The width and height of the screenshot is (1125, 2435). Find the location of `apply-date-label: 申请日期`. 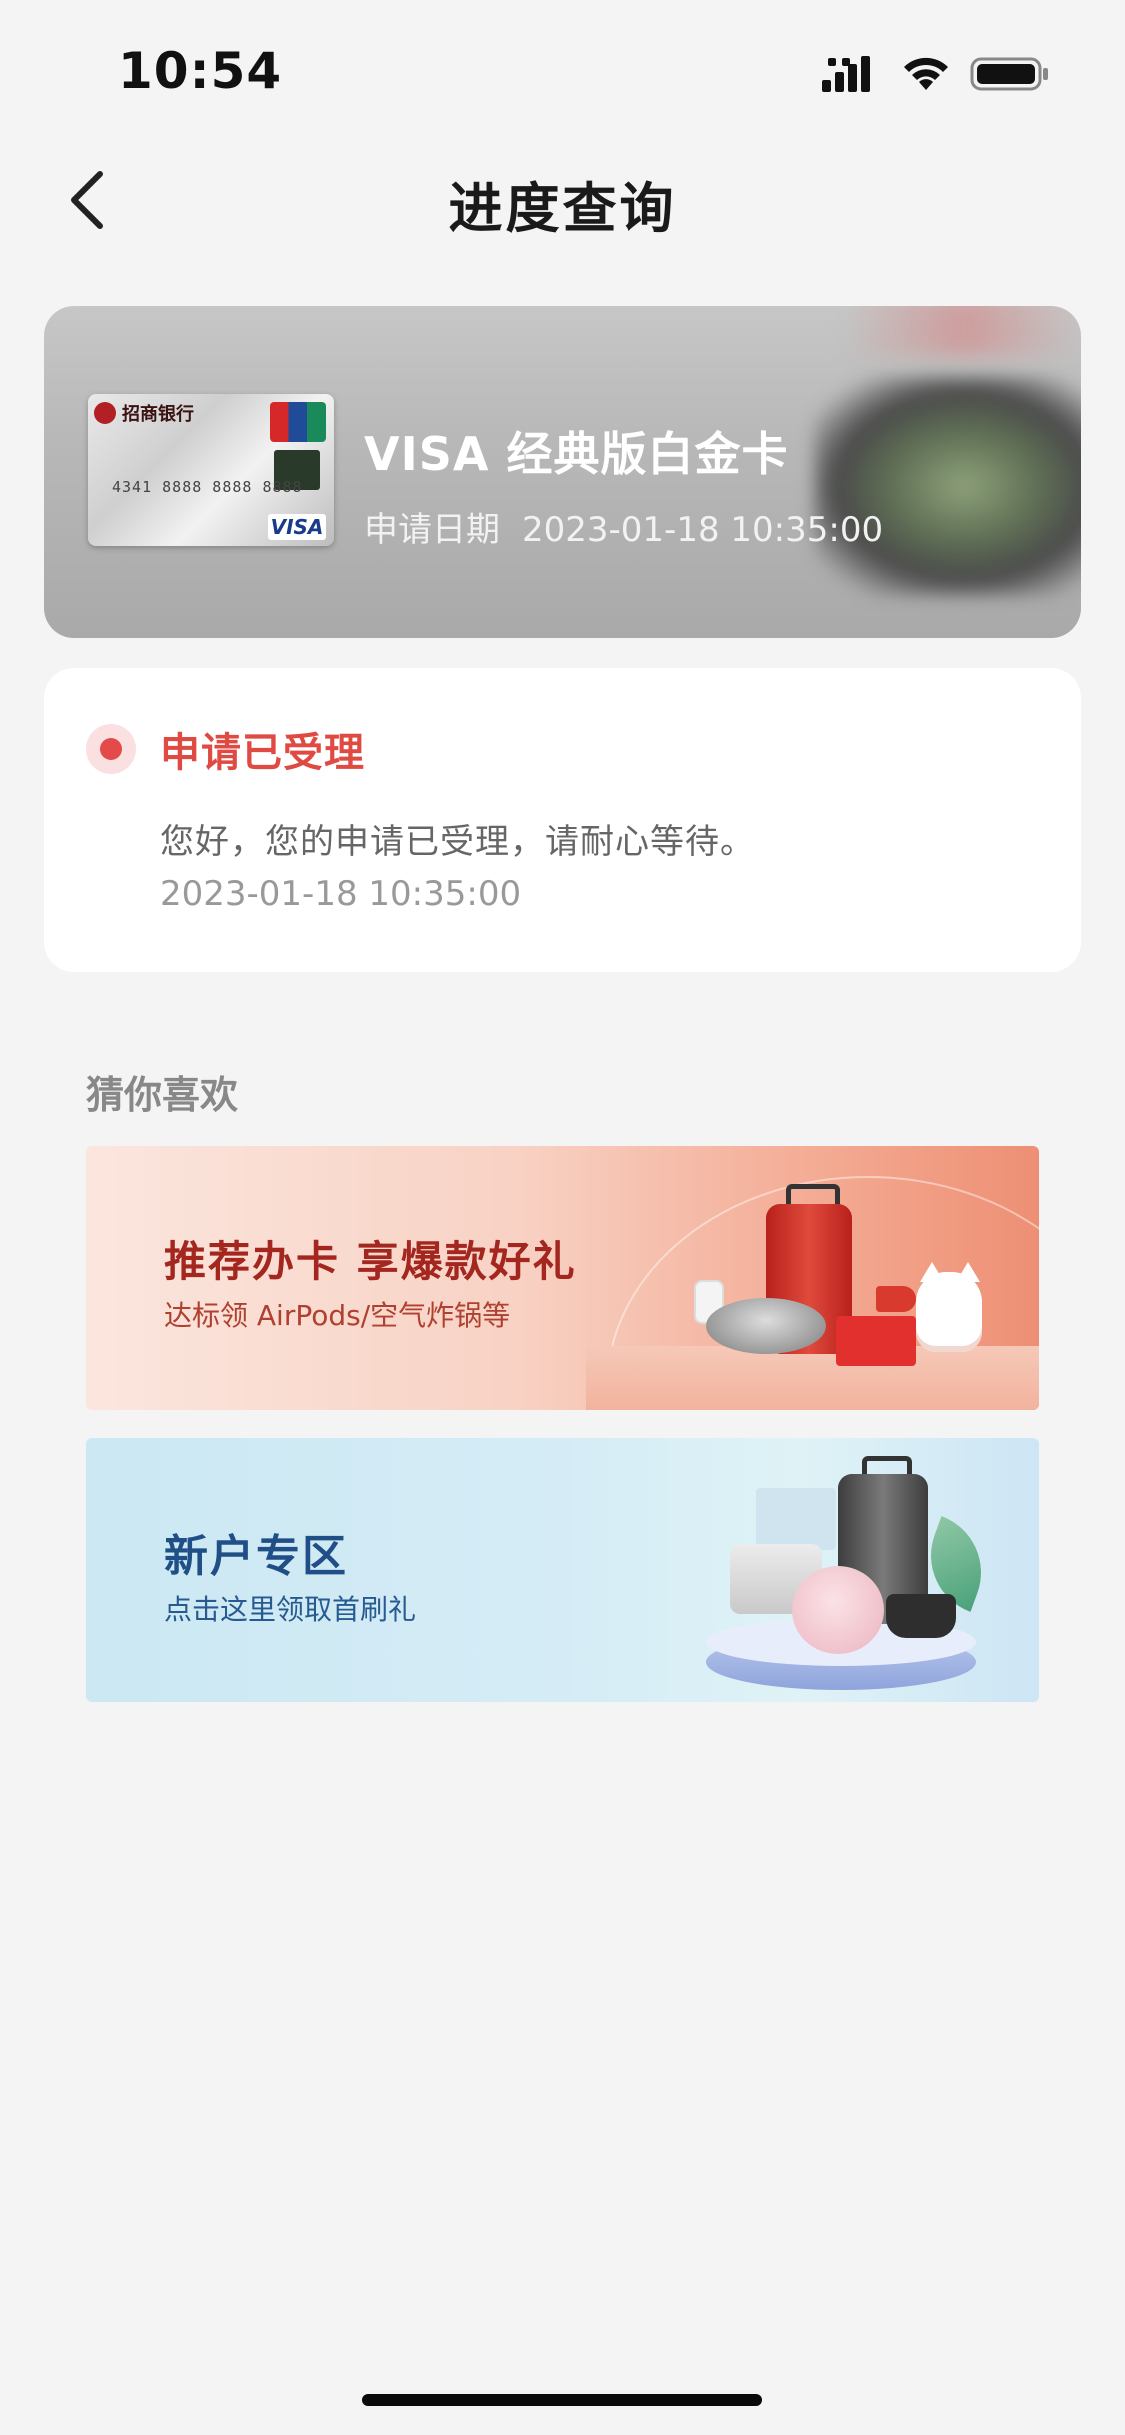

apply-date-label: 申请日期 is located at coordinates (432, 530).